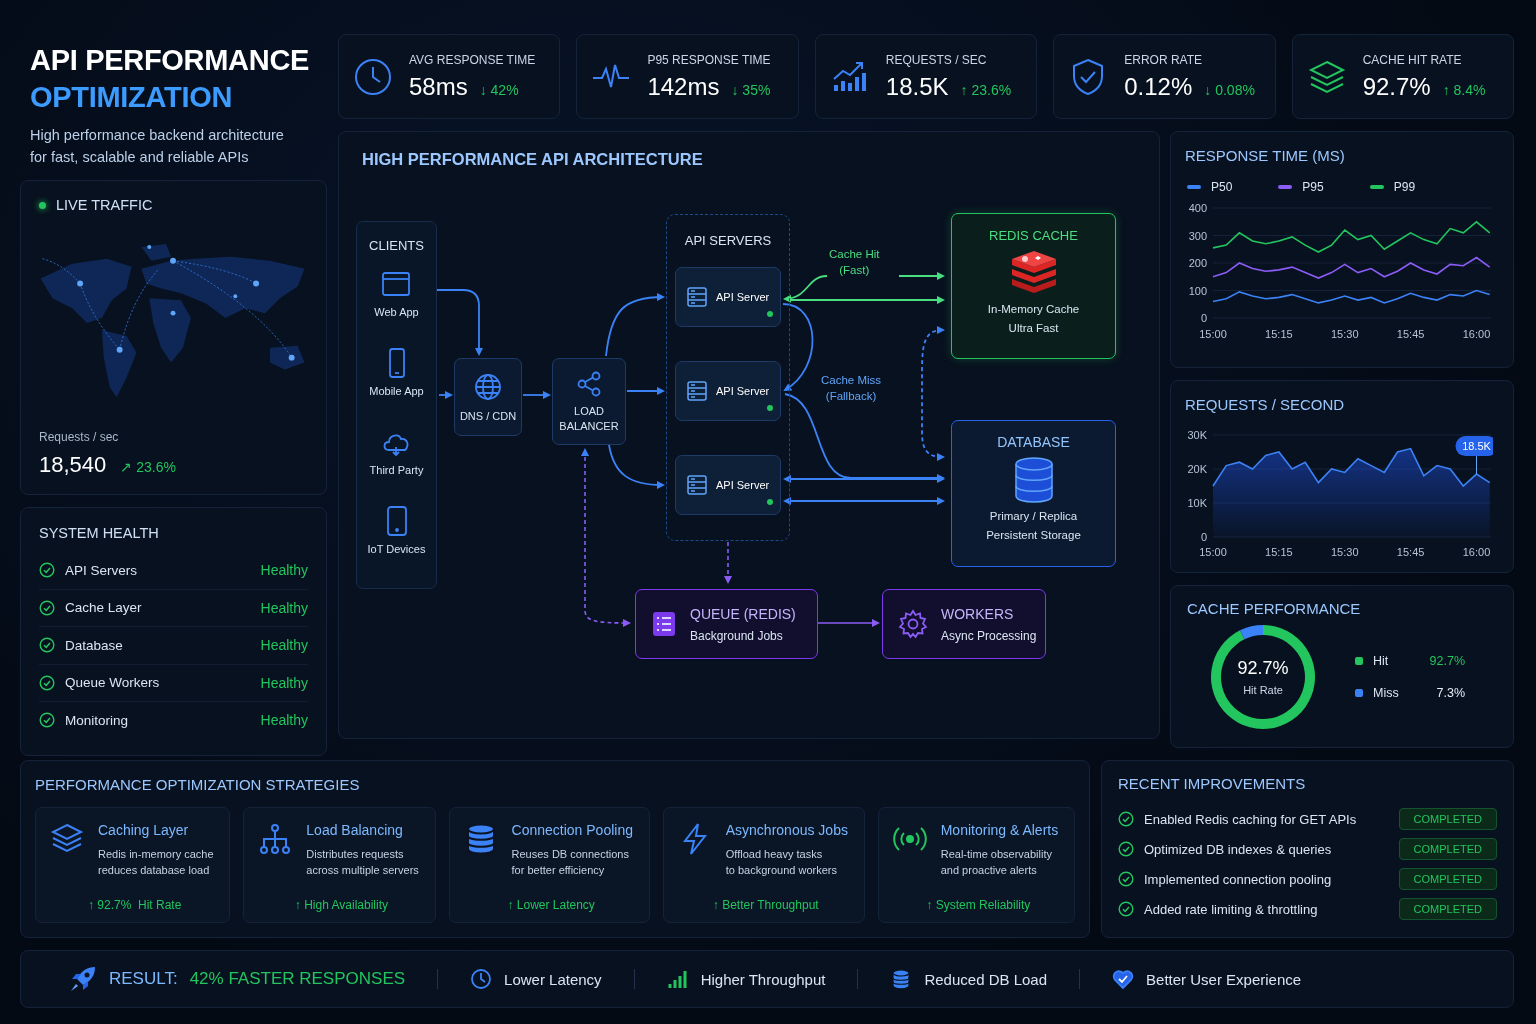  What do you see at coordinates (42, 205) in the screenshot?
I see `live-status-dot` at bounding box center [42, 205].